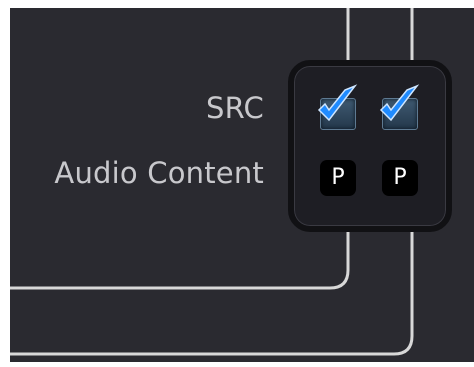 This screenshot has height=367, width=474. What do you see at coordinates (235, 108) in the screenshot?
I see `row-label-src: SRC` at bounding box center [235, 108].